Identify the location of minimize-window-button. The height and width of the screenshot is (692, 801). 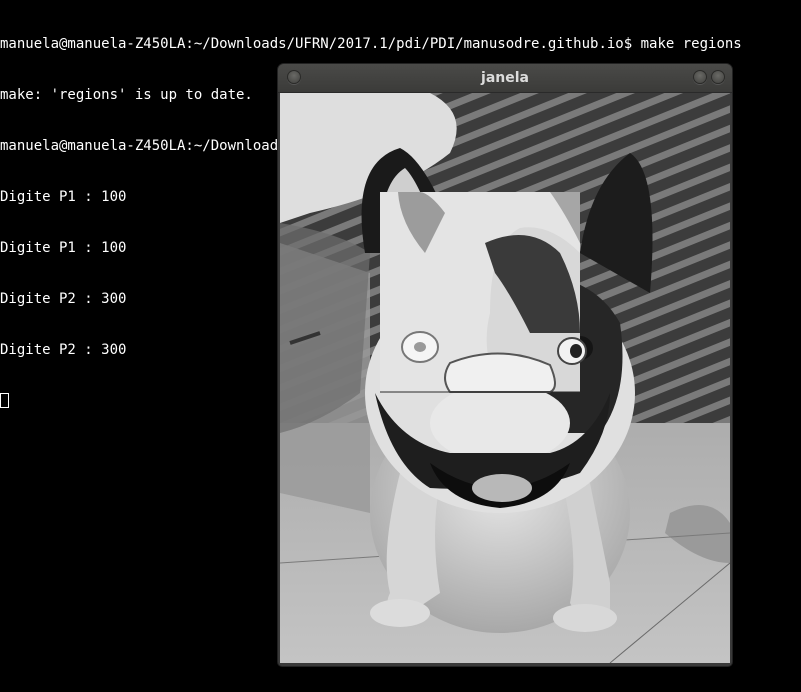
(700, 77).